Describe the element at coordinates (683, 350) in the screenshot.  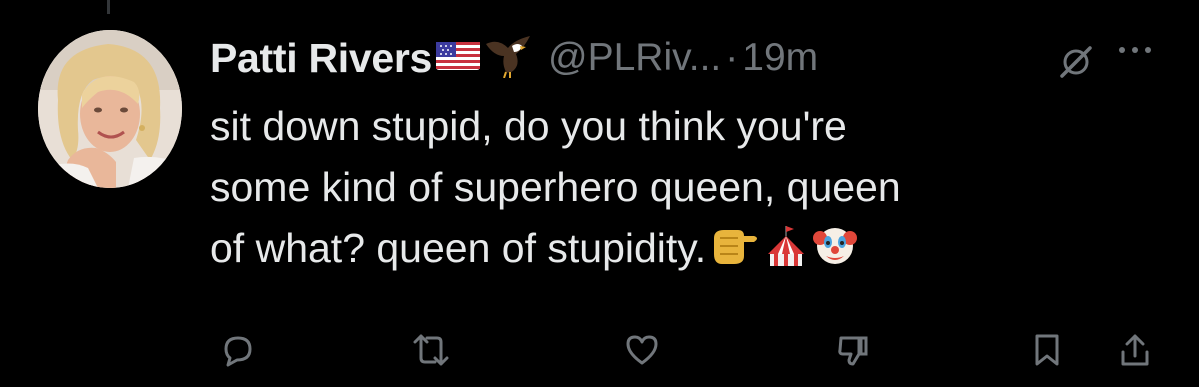
I see `tweet-actions` at that location.